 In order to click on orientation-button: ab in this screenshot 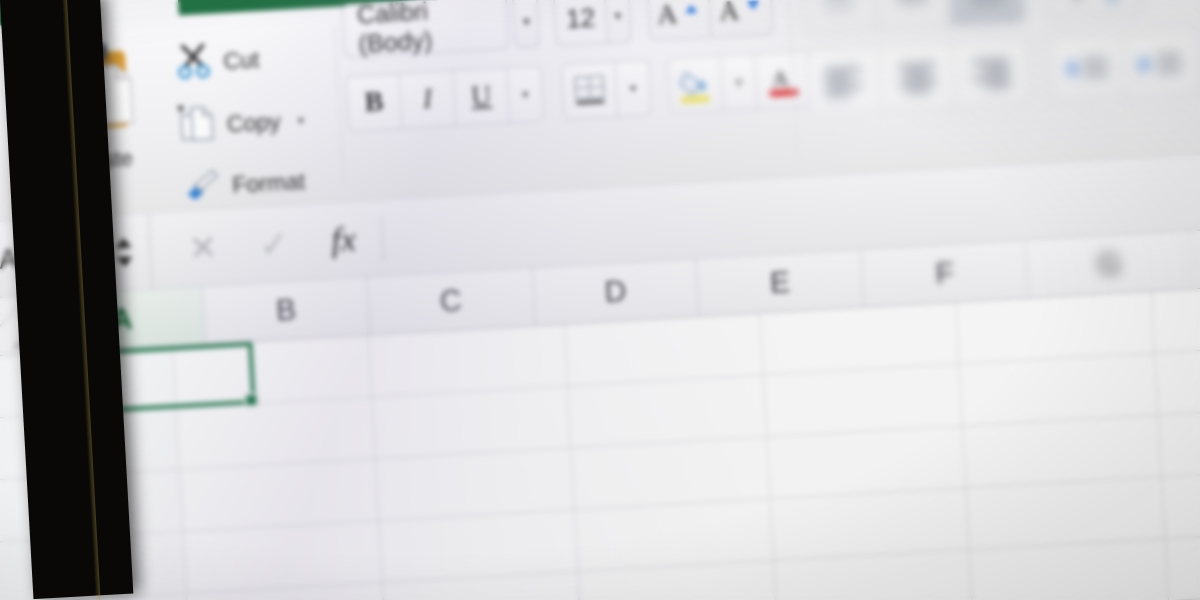, I will do `click(1093, 11)`.